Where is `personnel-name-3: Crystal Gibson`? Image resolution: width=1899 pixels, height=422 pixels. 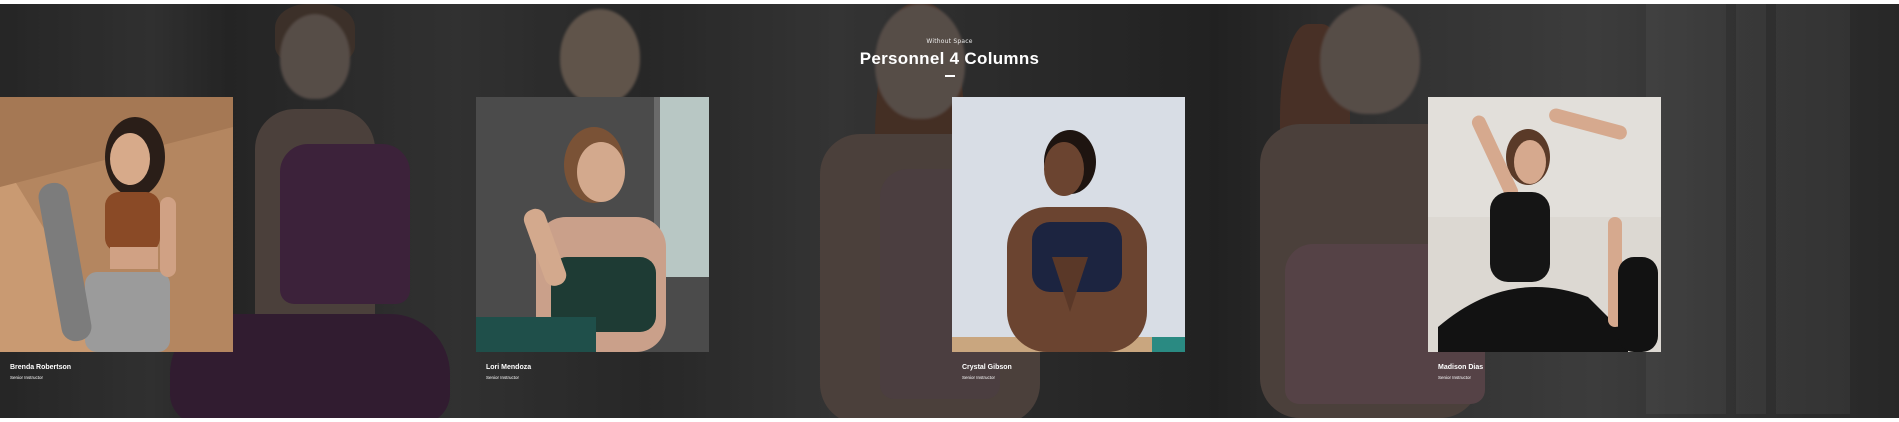
personnel-name-3: Crystal Gibson is located at coordinates (987, 367).